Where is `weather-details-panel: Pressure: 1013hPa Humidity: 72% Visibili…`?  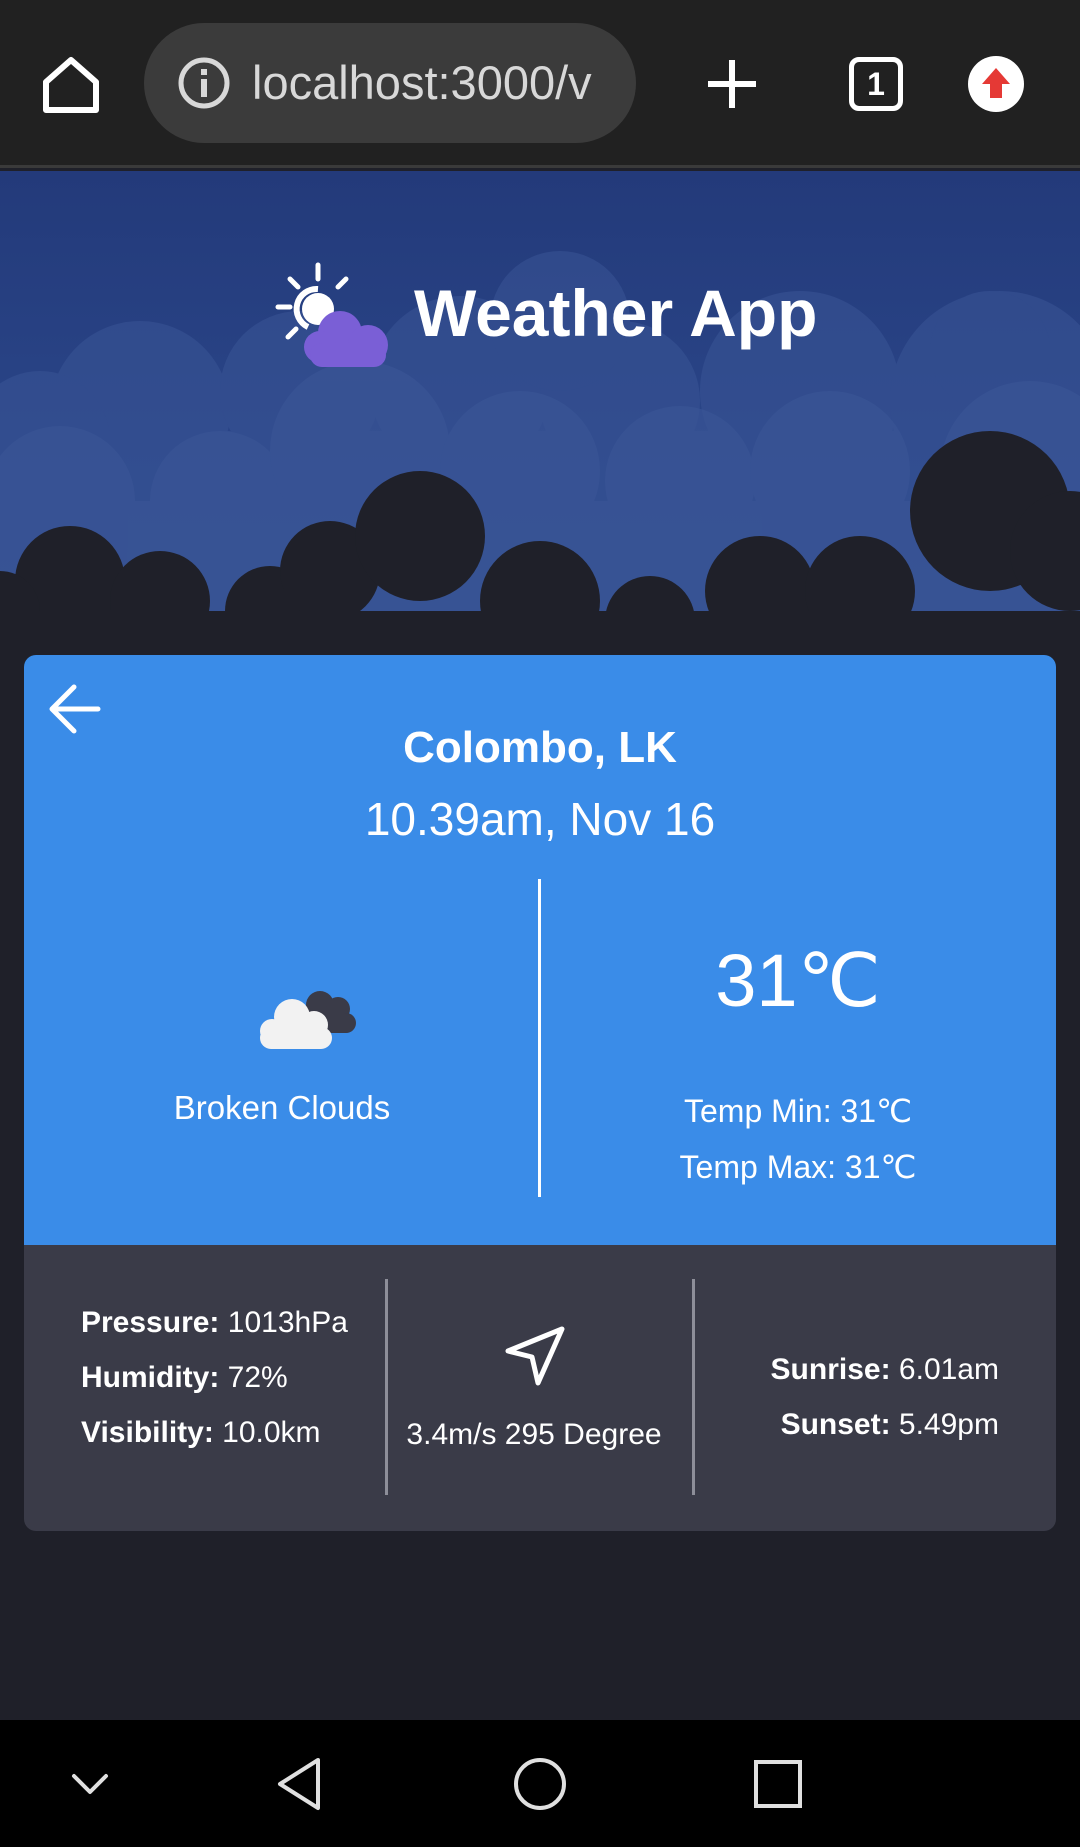 weather-details-panel: Pressure: 1013hPa Humidity: 72% Visibili… is located at coordinates (540, 1388).